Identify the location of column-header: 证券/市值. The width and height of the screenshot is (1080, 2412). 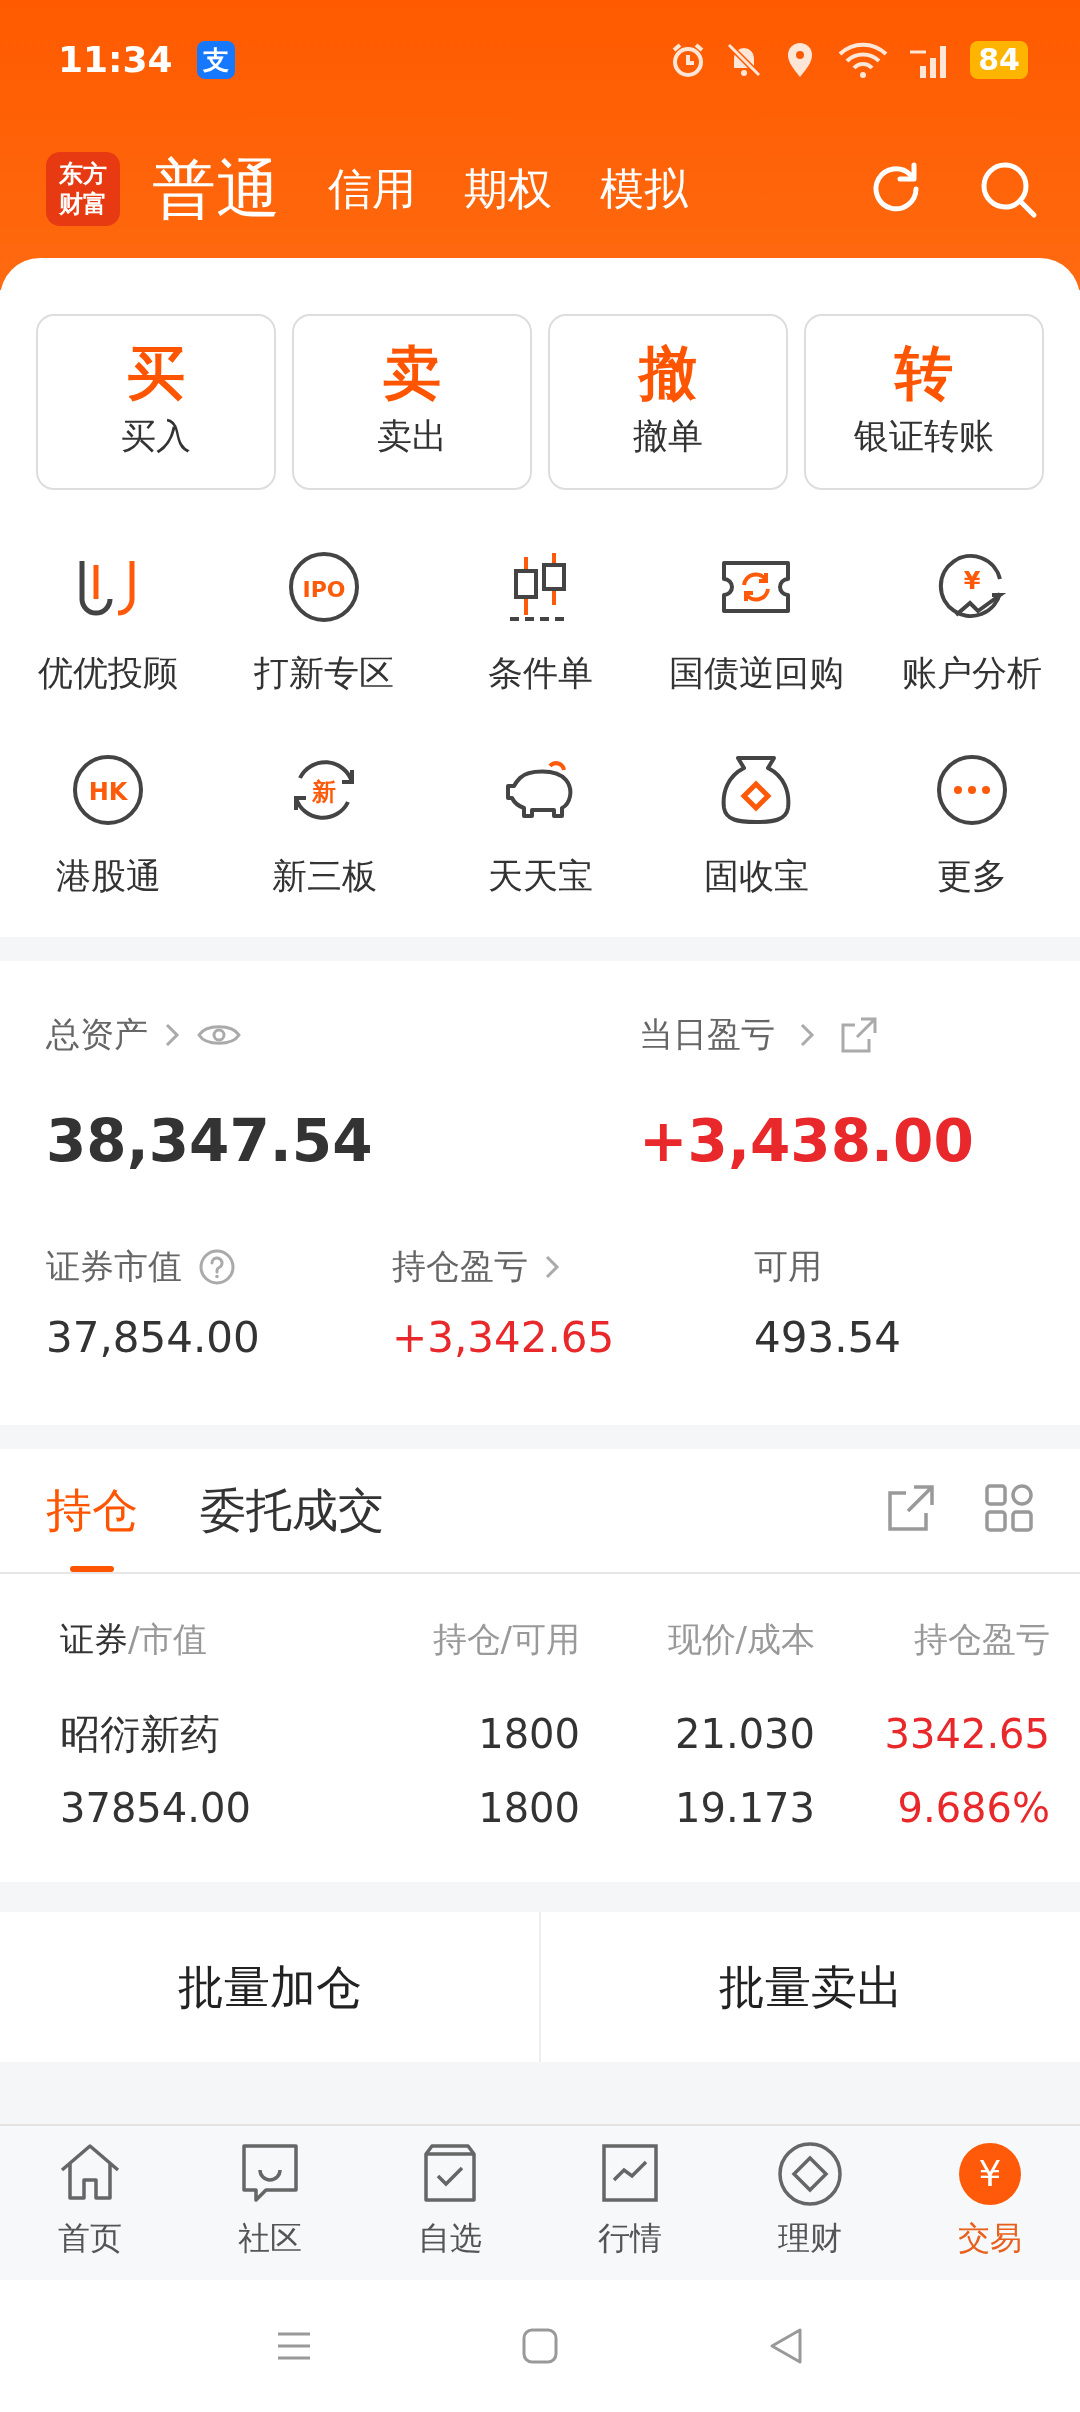
(134, 1639).